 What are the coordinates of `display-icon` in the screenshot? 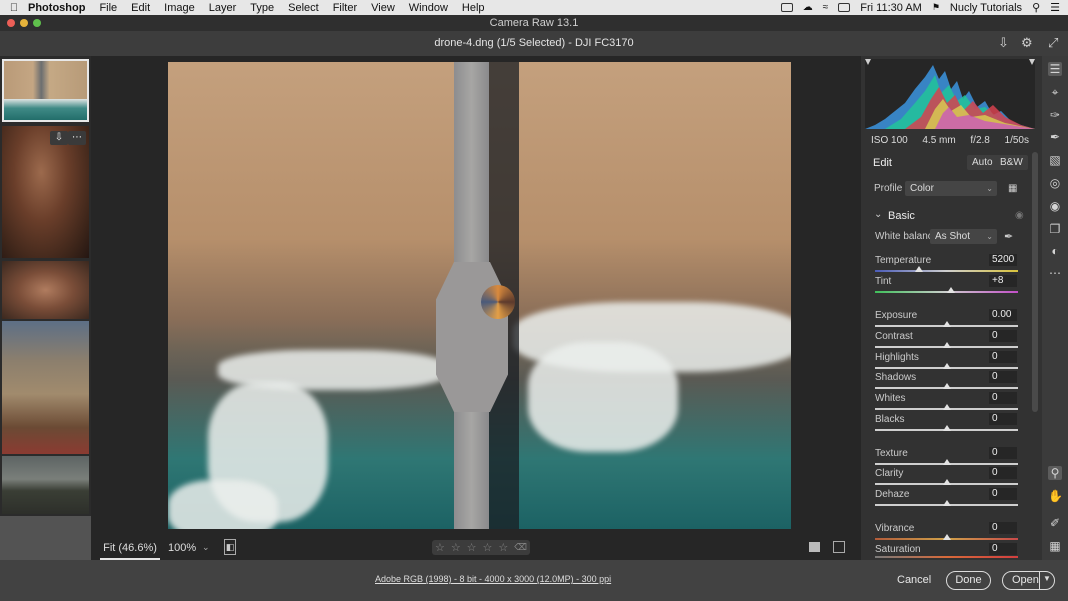 It's located at (844, 7).